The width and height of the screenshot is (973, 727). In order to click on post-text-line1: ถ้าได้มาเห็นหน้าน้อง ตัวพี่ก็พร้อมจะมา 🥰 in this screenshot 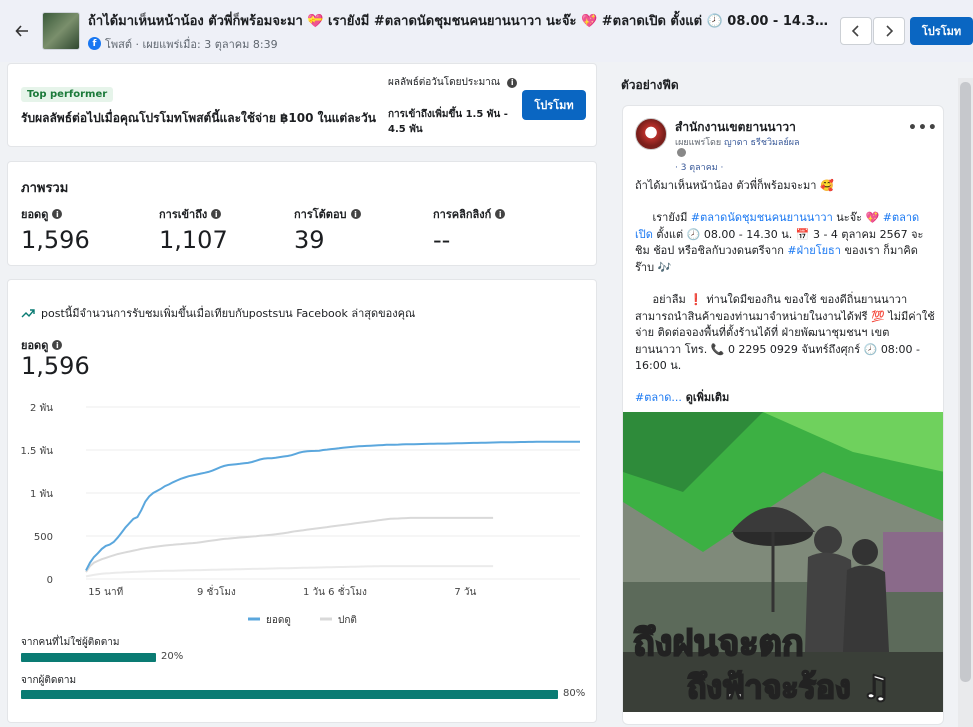, I will do `click(734, 185)`.